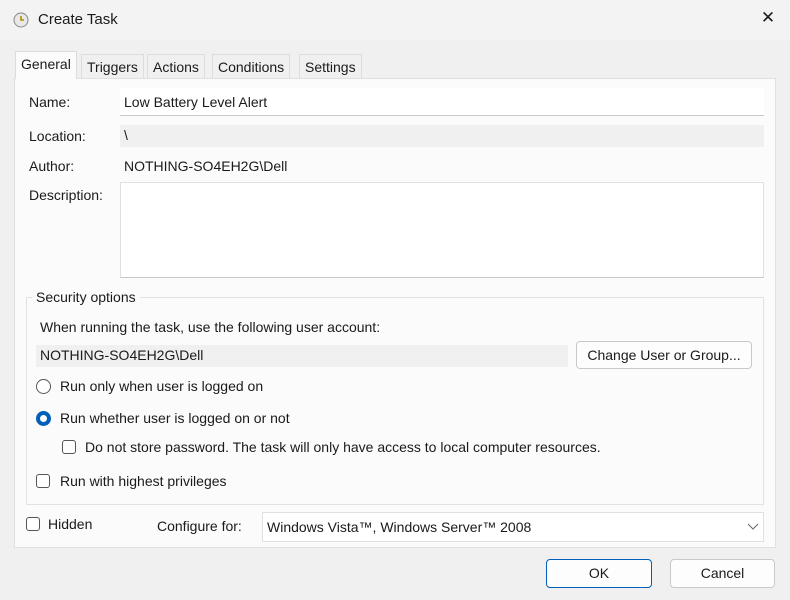 This screenshot has width=790, height=600. What do you see at coordinates (112, 66) in the screenshot?
I see `tab-triggers: Triggers` at bounding box center [112, 66].